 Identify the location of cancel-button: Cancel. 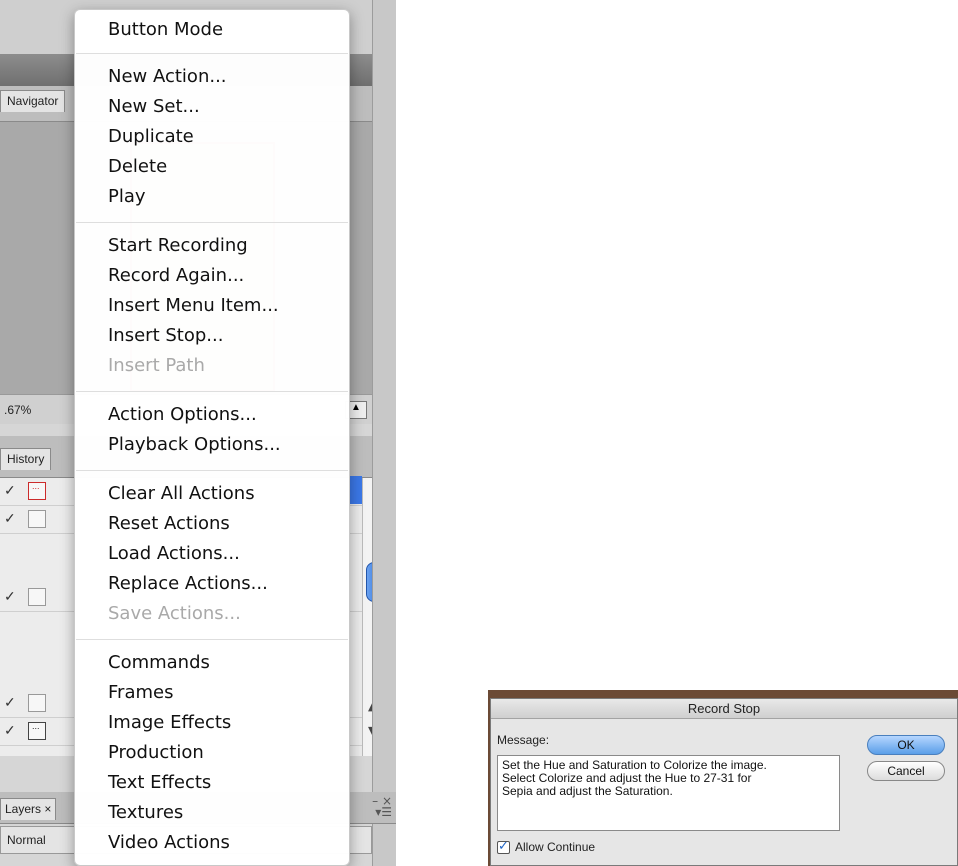
(906, 771).